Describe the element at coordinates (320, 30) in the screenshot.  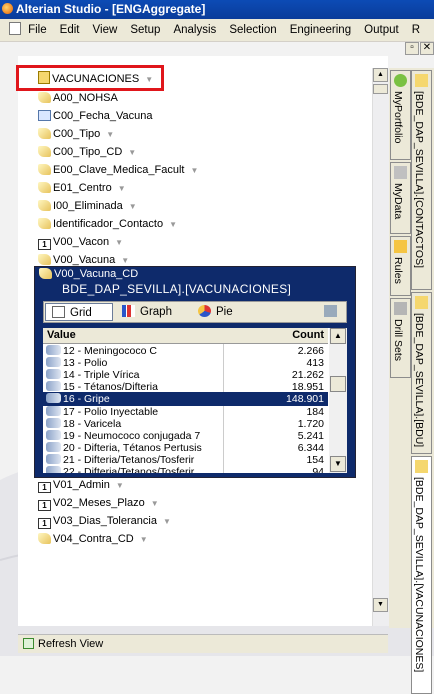
I see `menu-engineering: Engineering` at that location.